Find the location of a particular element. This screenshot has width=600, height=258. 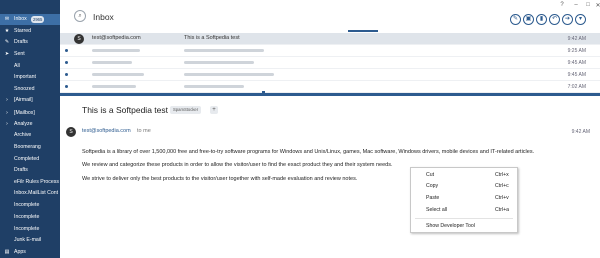

context-menu-item: Select all Ctrl+a is located at coordinates (464, 210).